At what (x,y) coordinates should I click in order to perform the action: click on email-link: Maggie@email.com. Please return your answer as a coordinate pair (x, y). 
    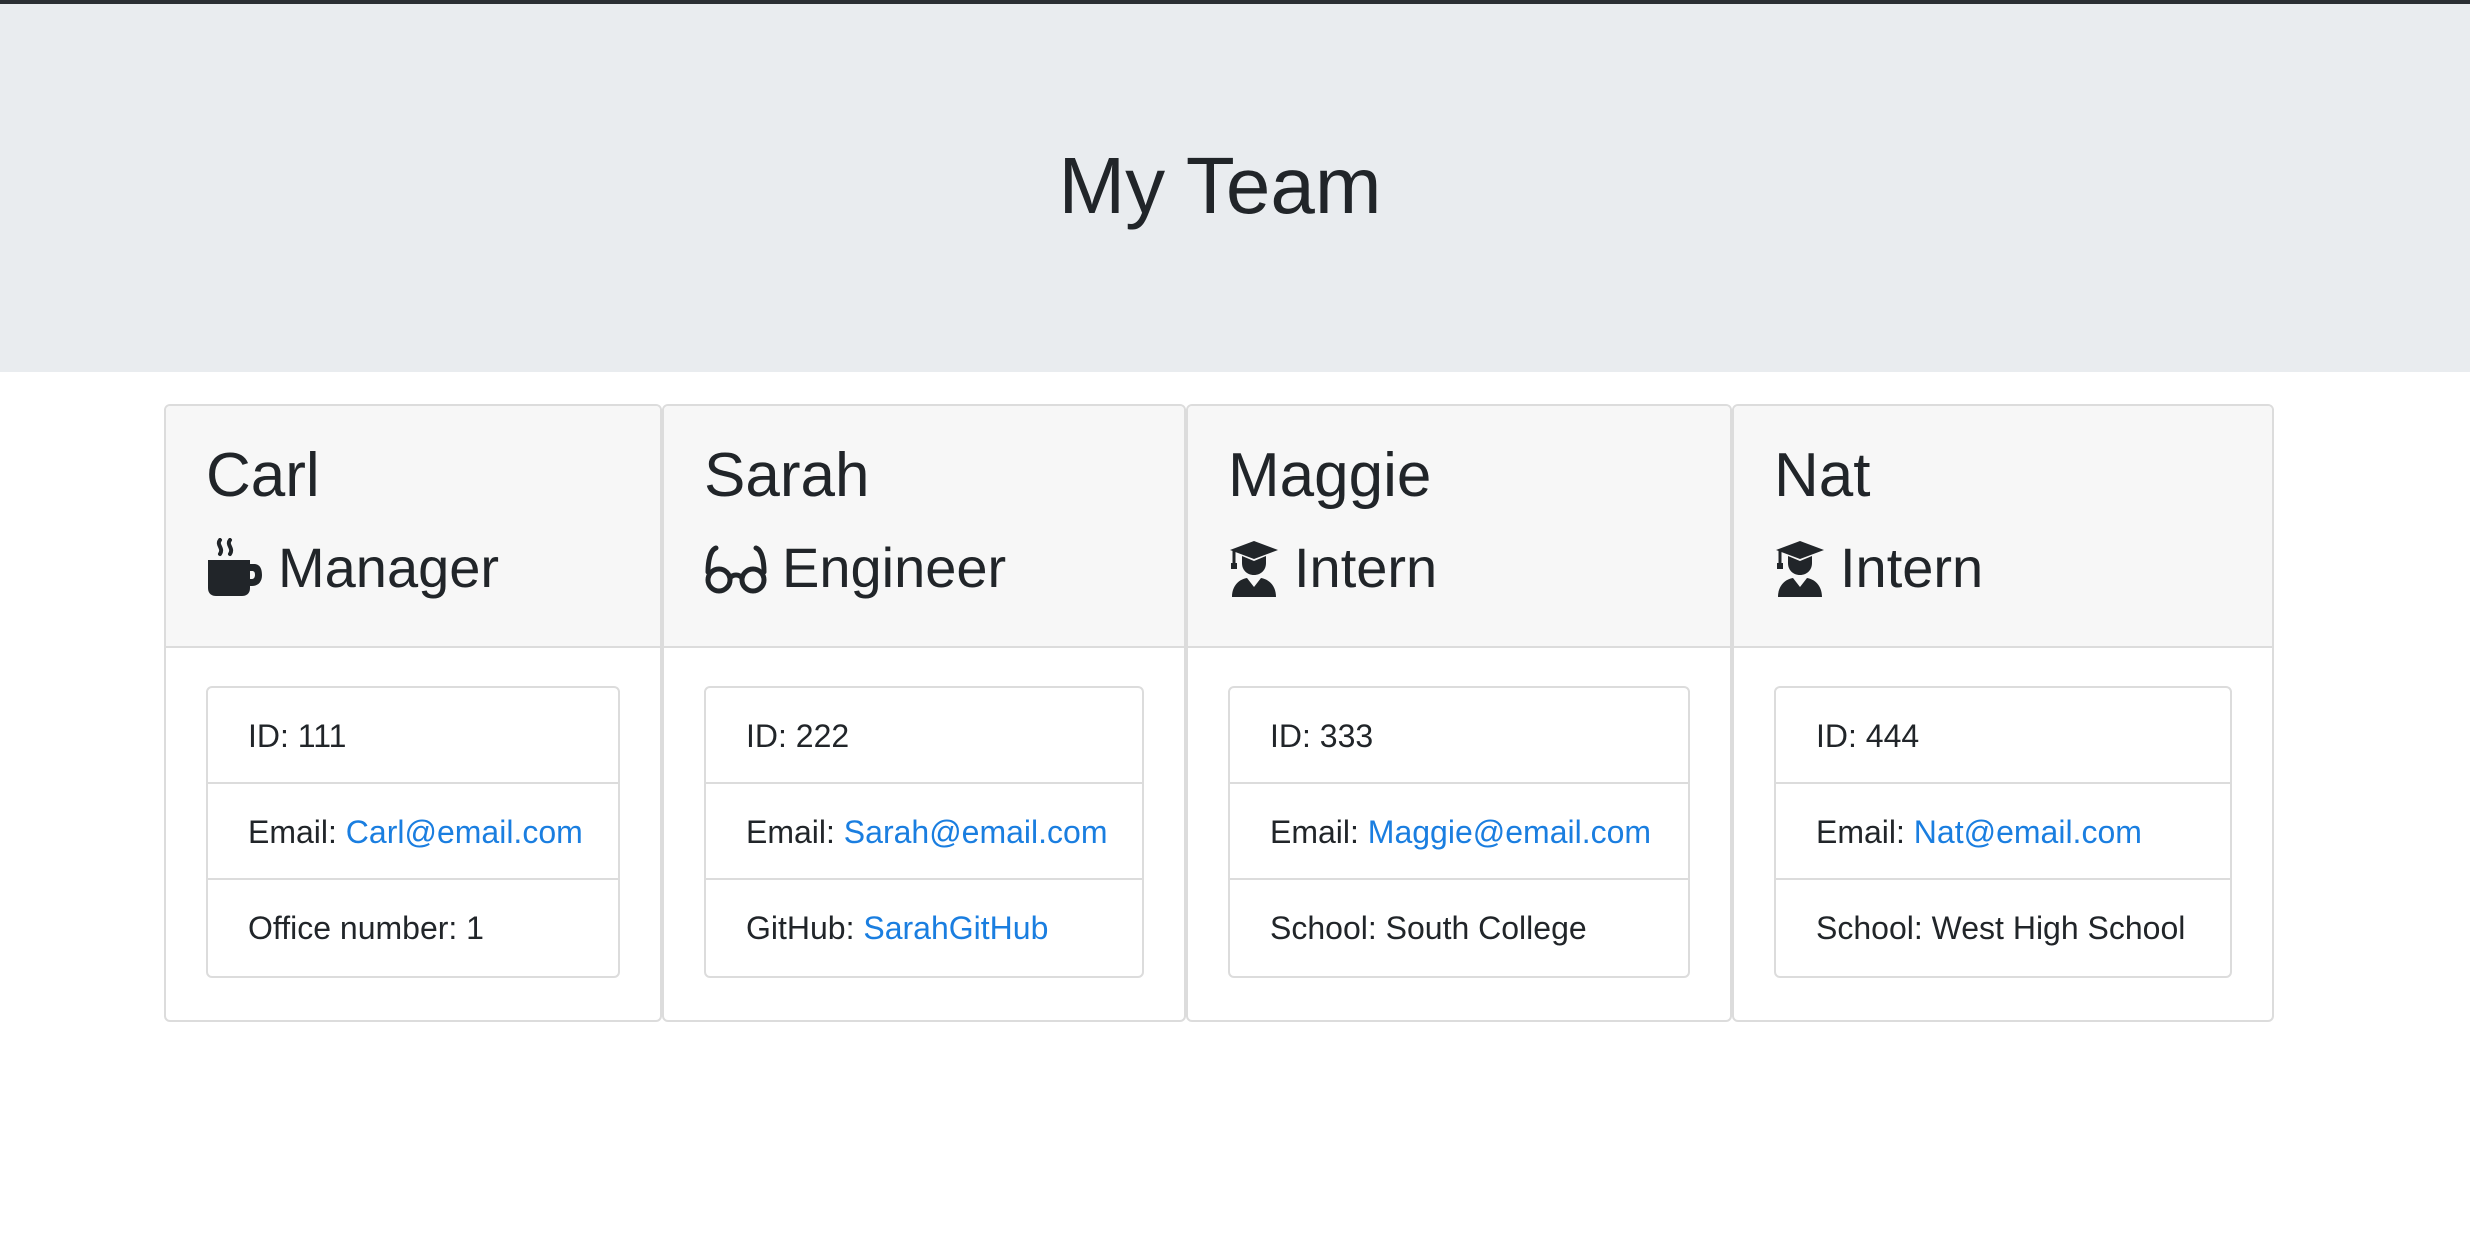
    Looking at the image, I should click on (1509, 832).